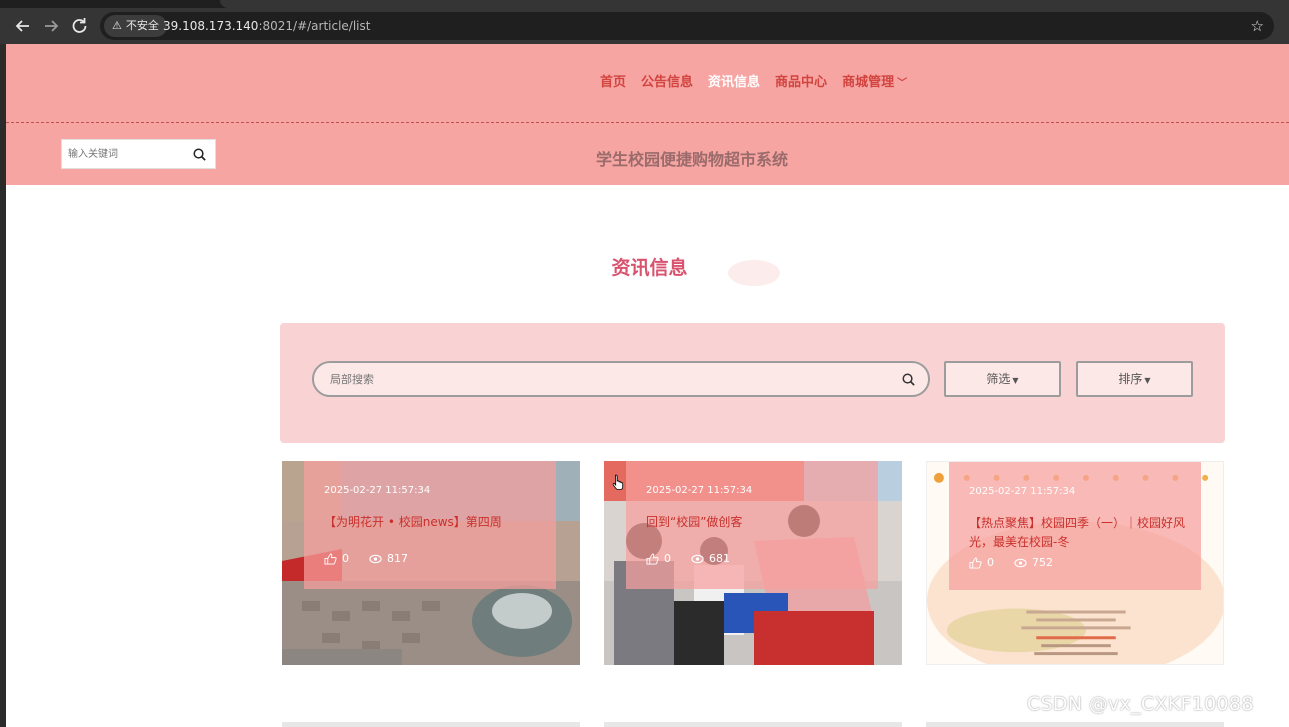 The height and width of the screenshot is (727, 1289). What do you see at coordinates (754, 4) in the screenshot?
I see `browser-active-tab` at bounding box center [754, 4].